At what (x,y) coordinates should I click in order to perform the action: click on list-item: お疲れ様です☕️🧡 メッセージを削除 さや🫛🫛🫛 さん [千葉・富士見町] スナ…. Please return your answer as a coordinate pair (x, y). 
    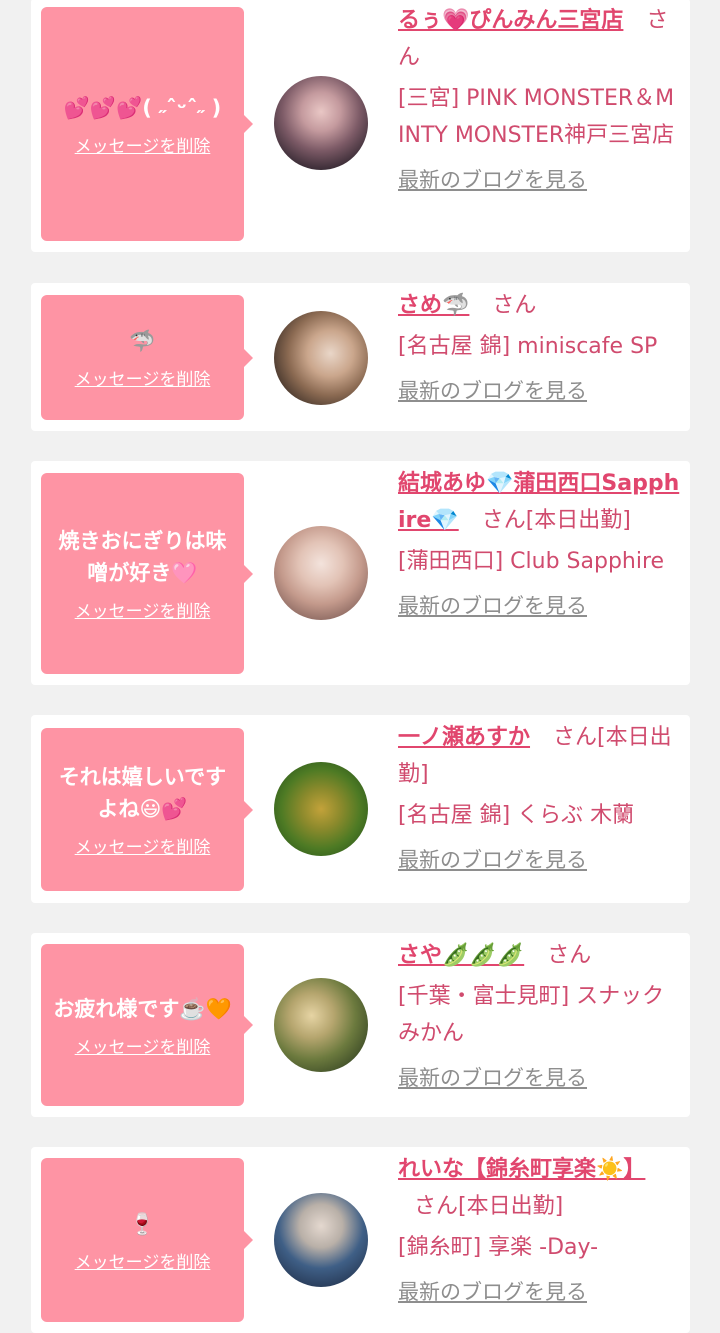
    Looking at the image, I should click on (360, 1025).